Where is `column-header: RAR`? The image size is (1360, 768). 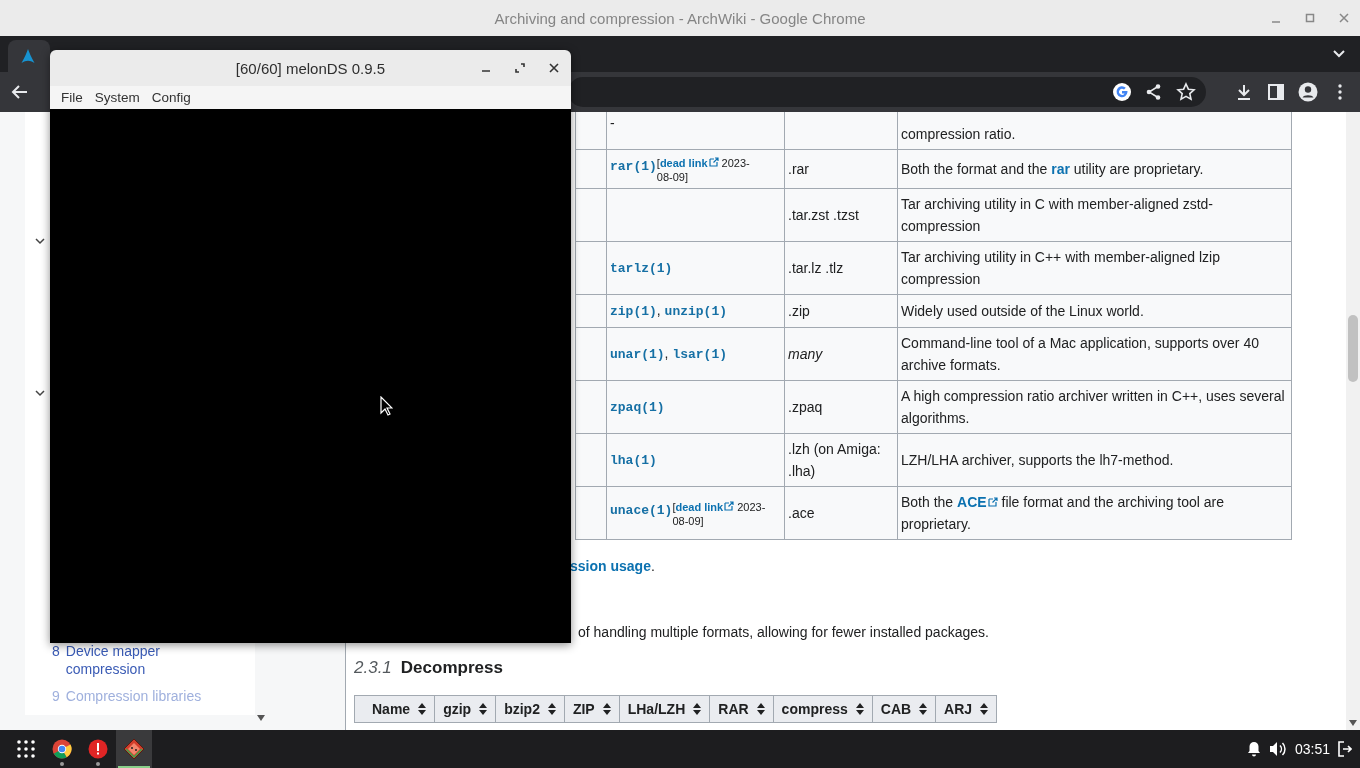 column-header: RAR is located at coordinates (741, 709).